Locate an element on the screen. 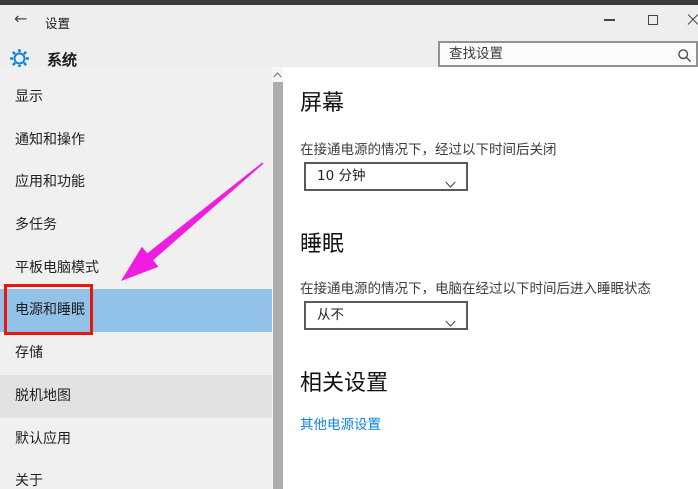  close-button is located at coordinates (687, 20).